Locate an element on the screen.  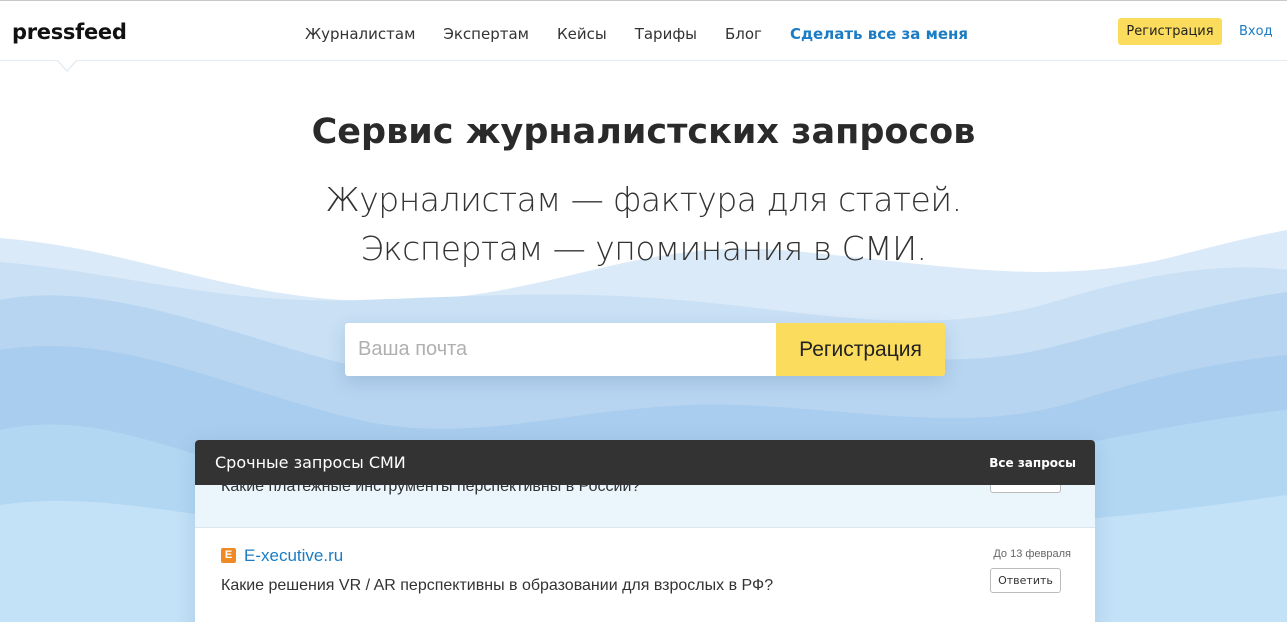
reply-button: Ответить is located at coordinates (1025, 580).